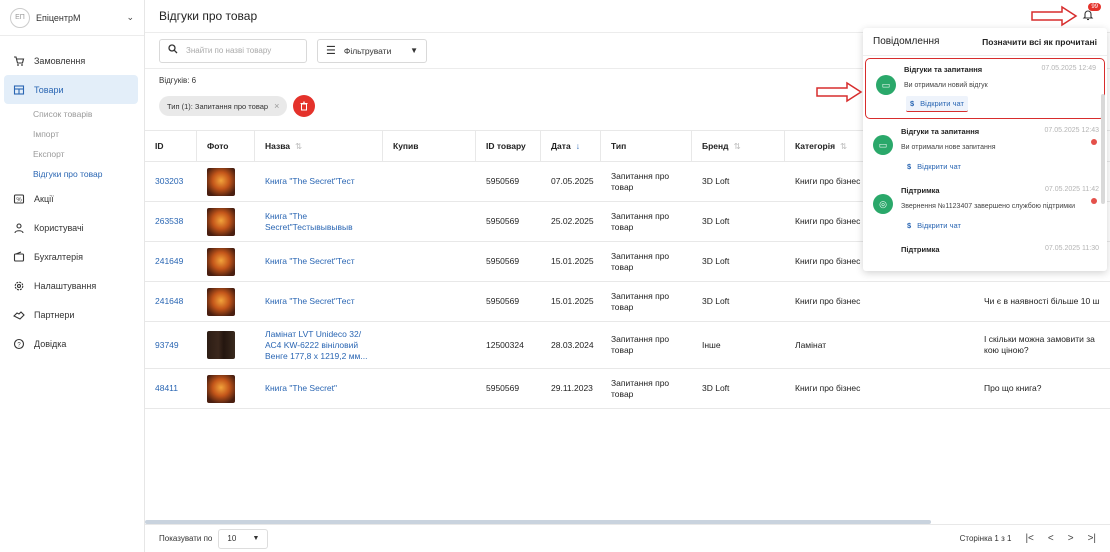  Describe the element at coordinates (1103, 149) in the screenshot. I see `notifications-scrollbar` at that location.